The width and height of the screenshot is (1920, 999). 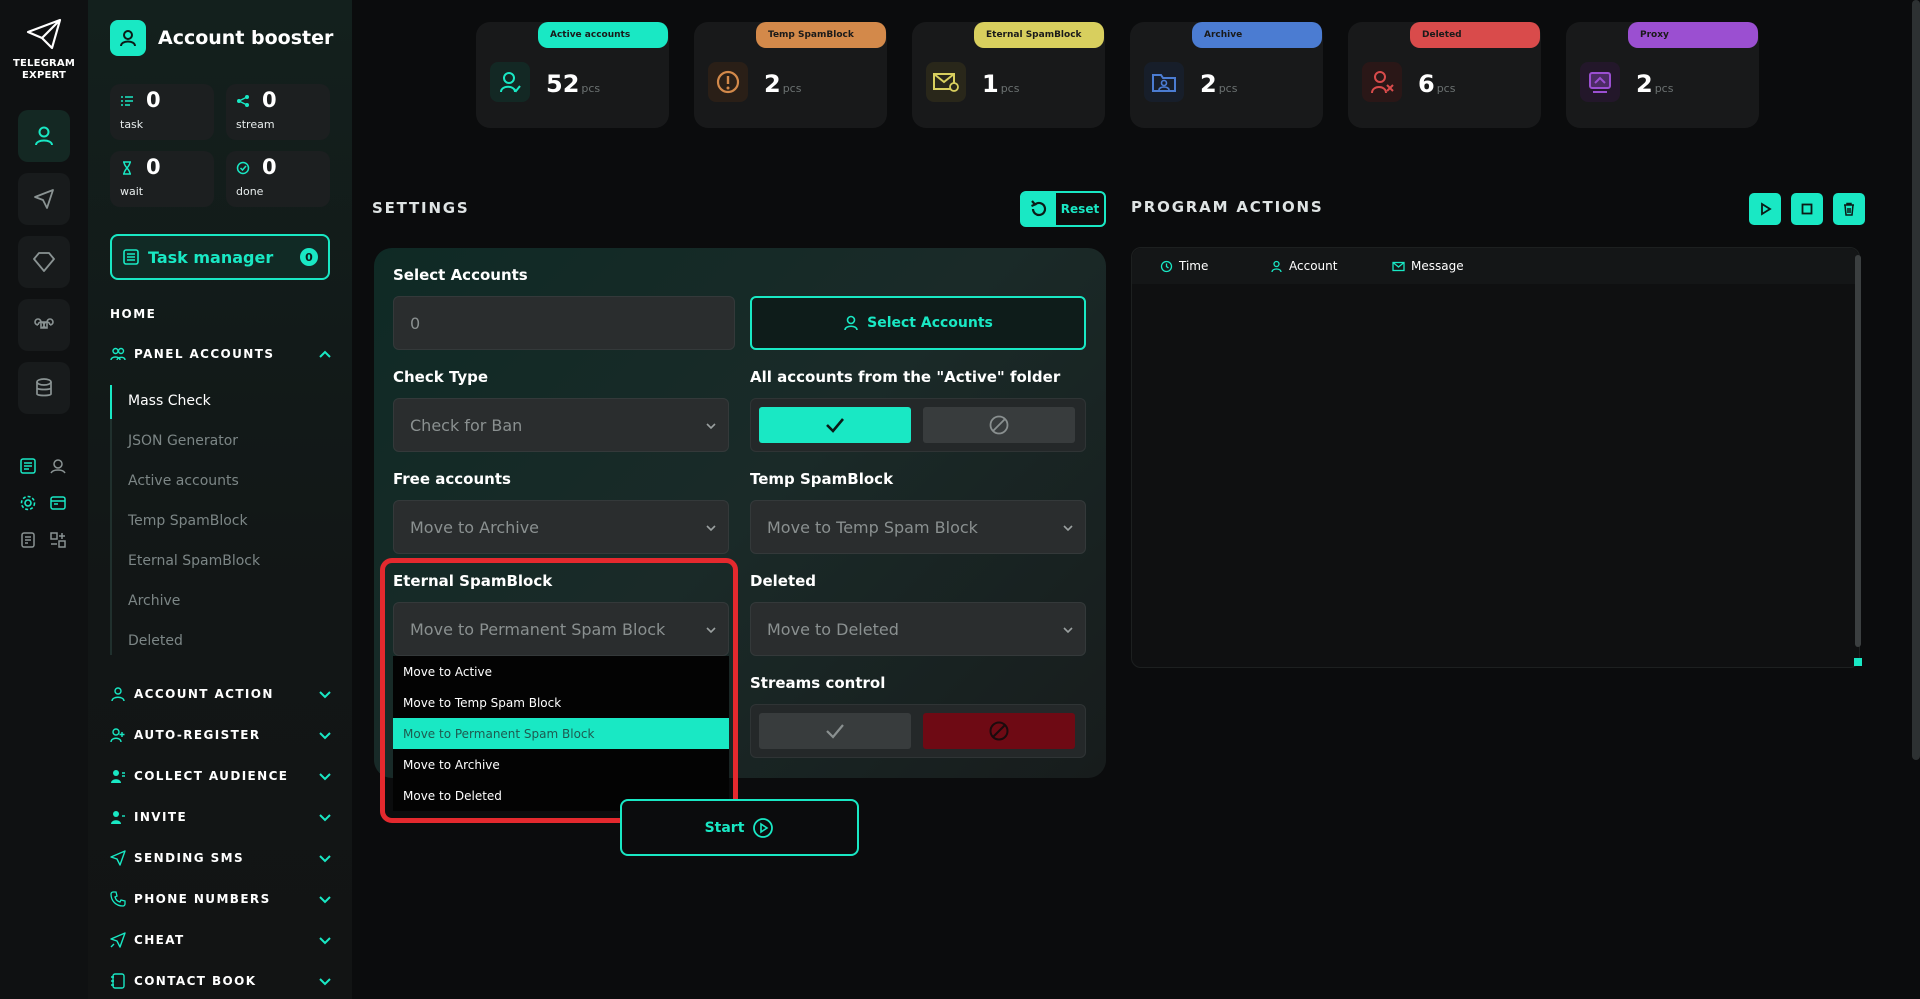 What do you see at coordinates (44, 325) in the screenshot?
I see `rail-command-button` at bounding box center [44, 325].